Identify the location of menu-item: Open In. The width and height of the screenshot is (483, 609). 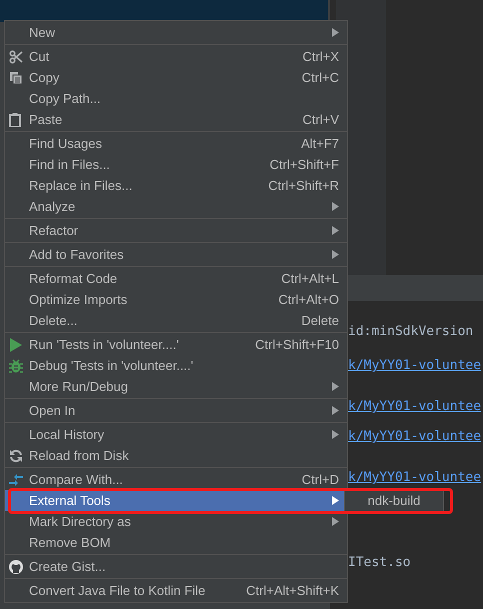
(176, 410).